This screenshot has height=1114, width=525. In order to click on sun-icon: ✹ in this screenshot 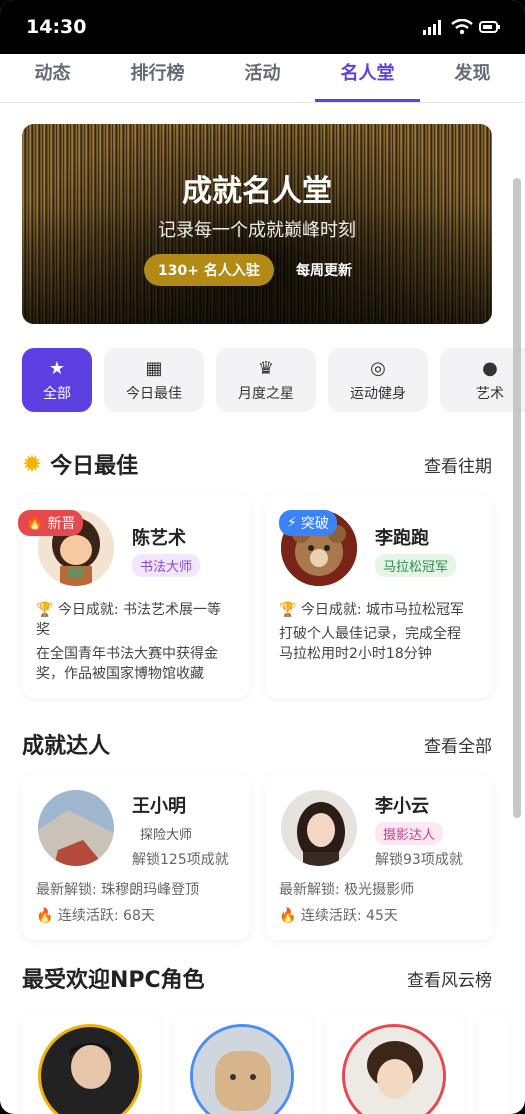, I will do `click(32, 464)`.